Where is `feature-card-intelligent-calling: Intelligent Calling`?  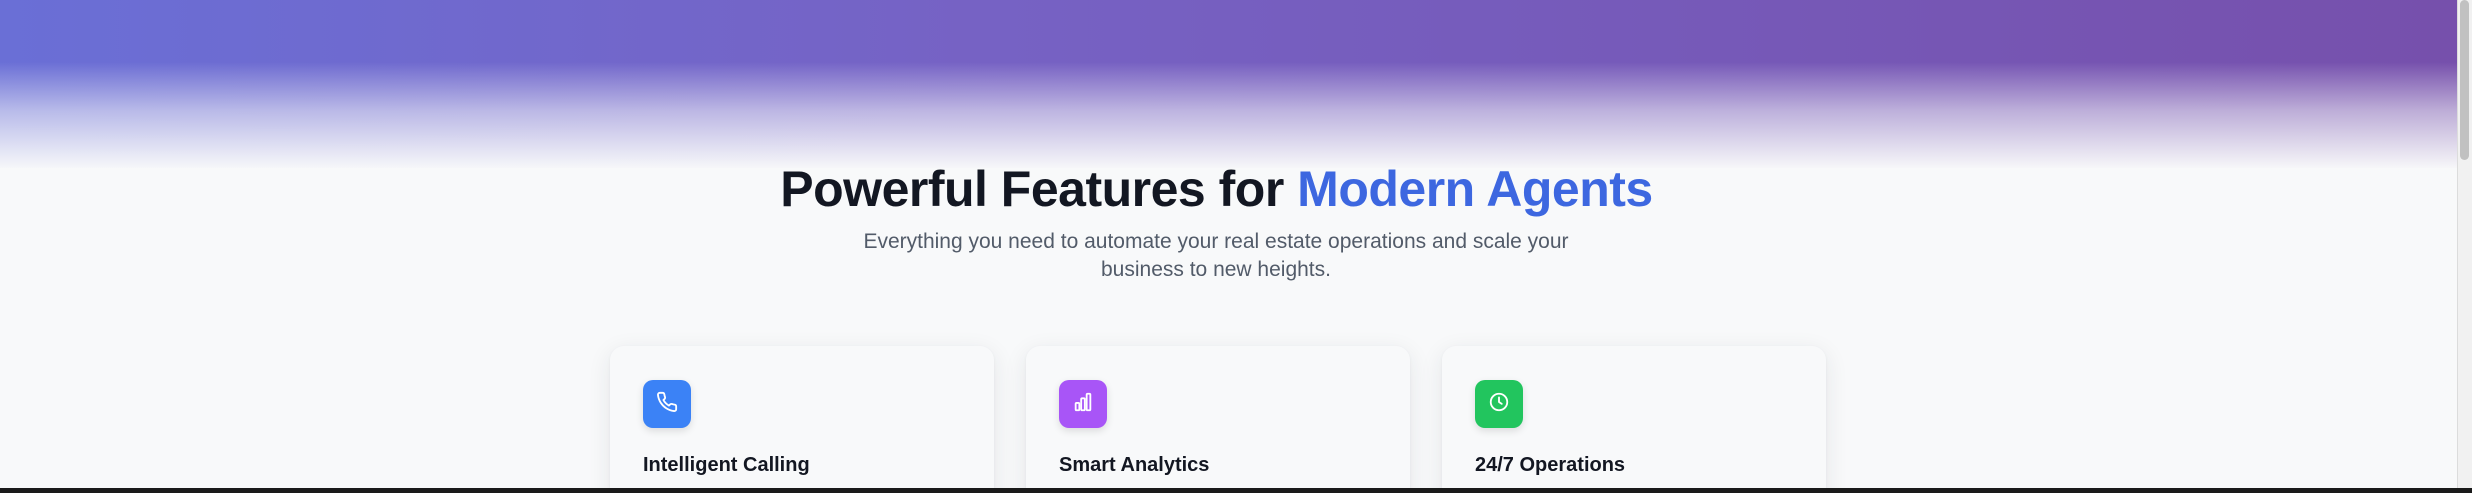 feature-card-intelligent-calling: Intelligent Calling is located at coordinates (802, 417).